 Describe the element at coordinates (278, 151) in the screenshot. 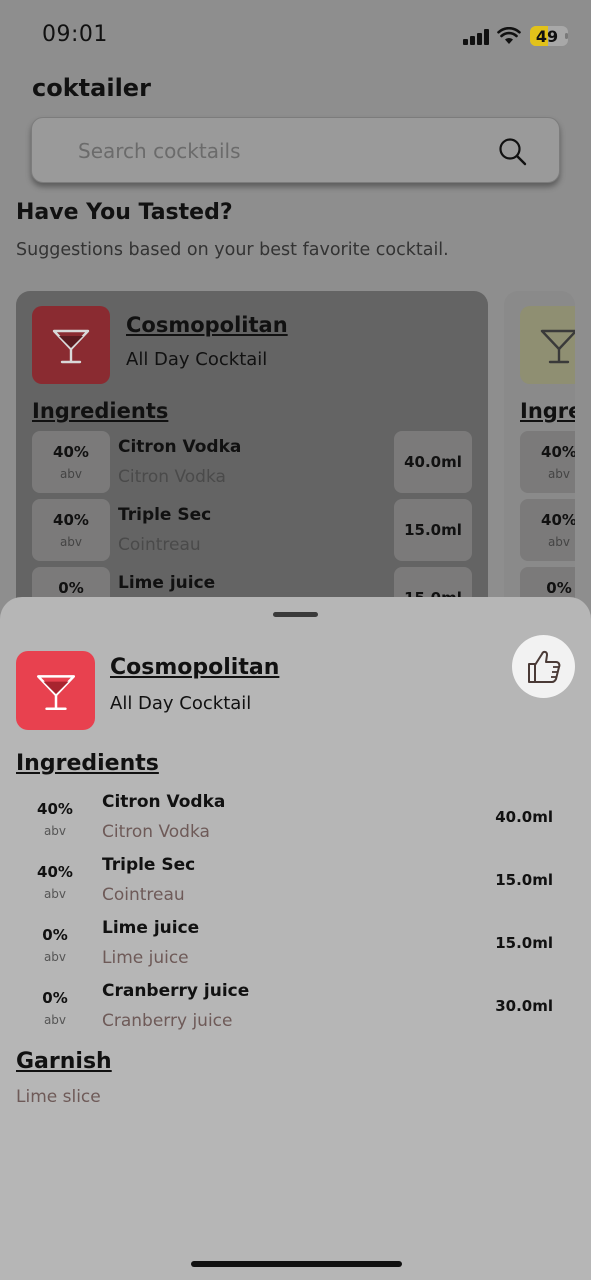

I see `search-input` at that location.